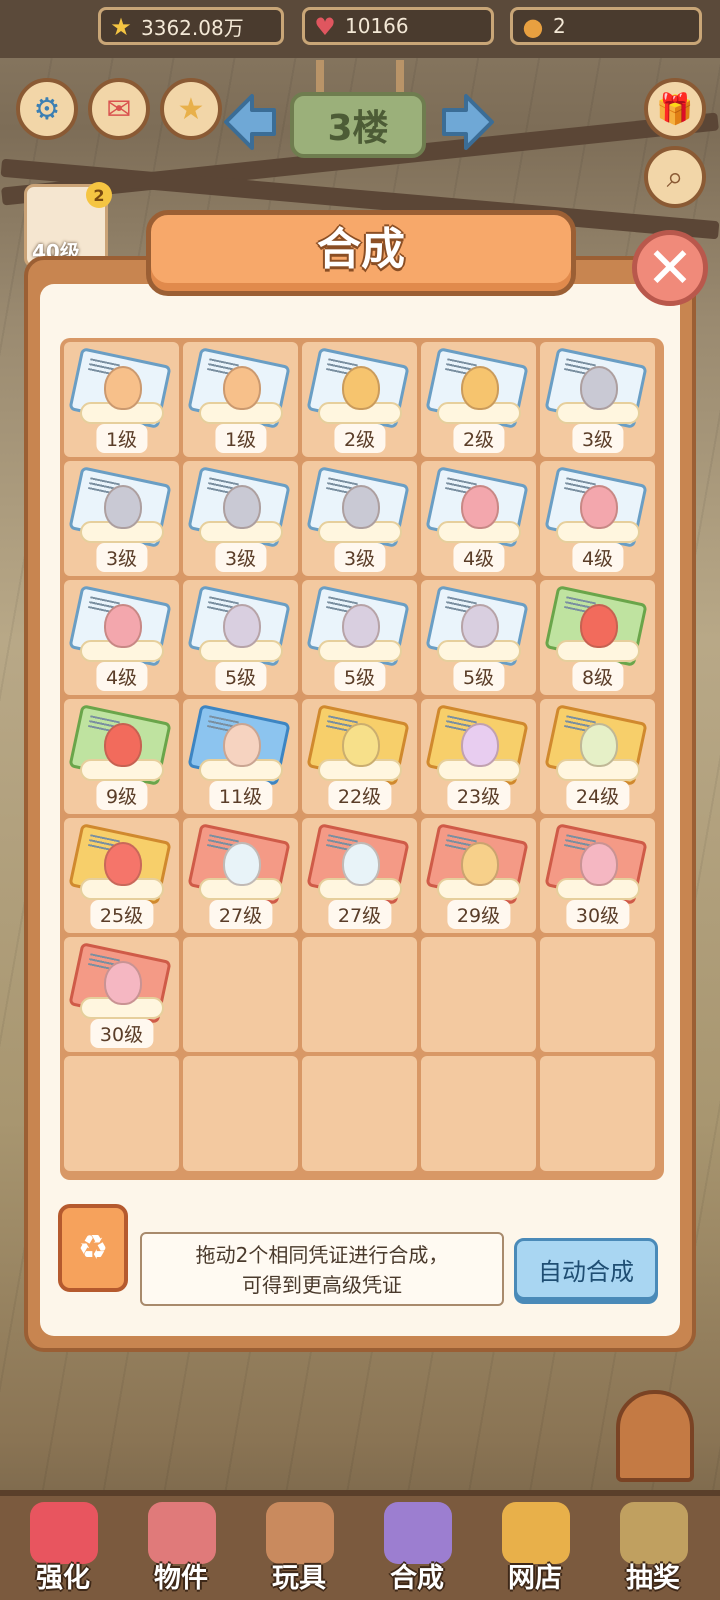  Describe the element at coordinates (478, 795) in the screenshot. I see `item-level: 23级` at that location.